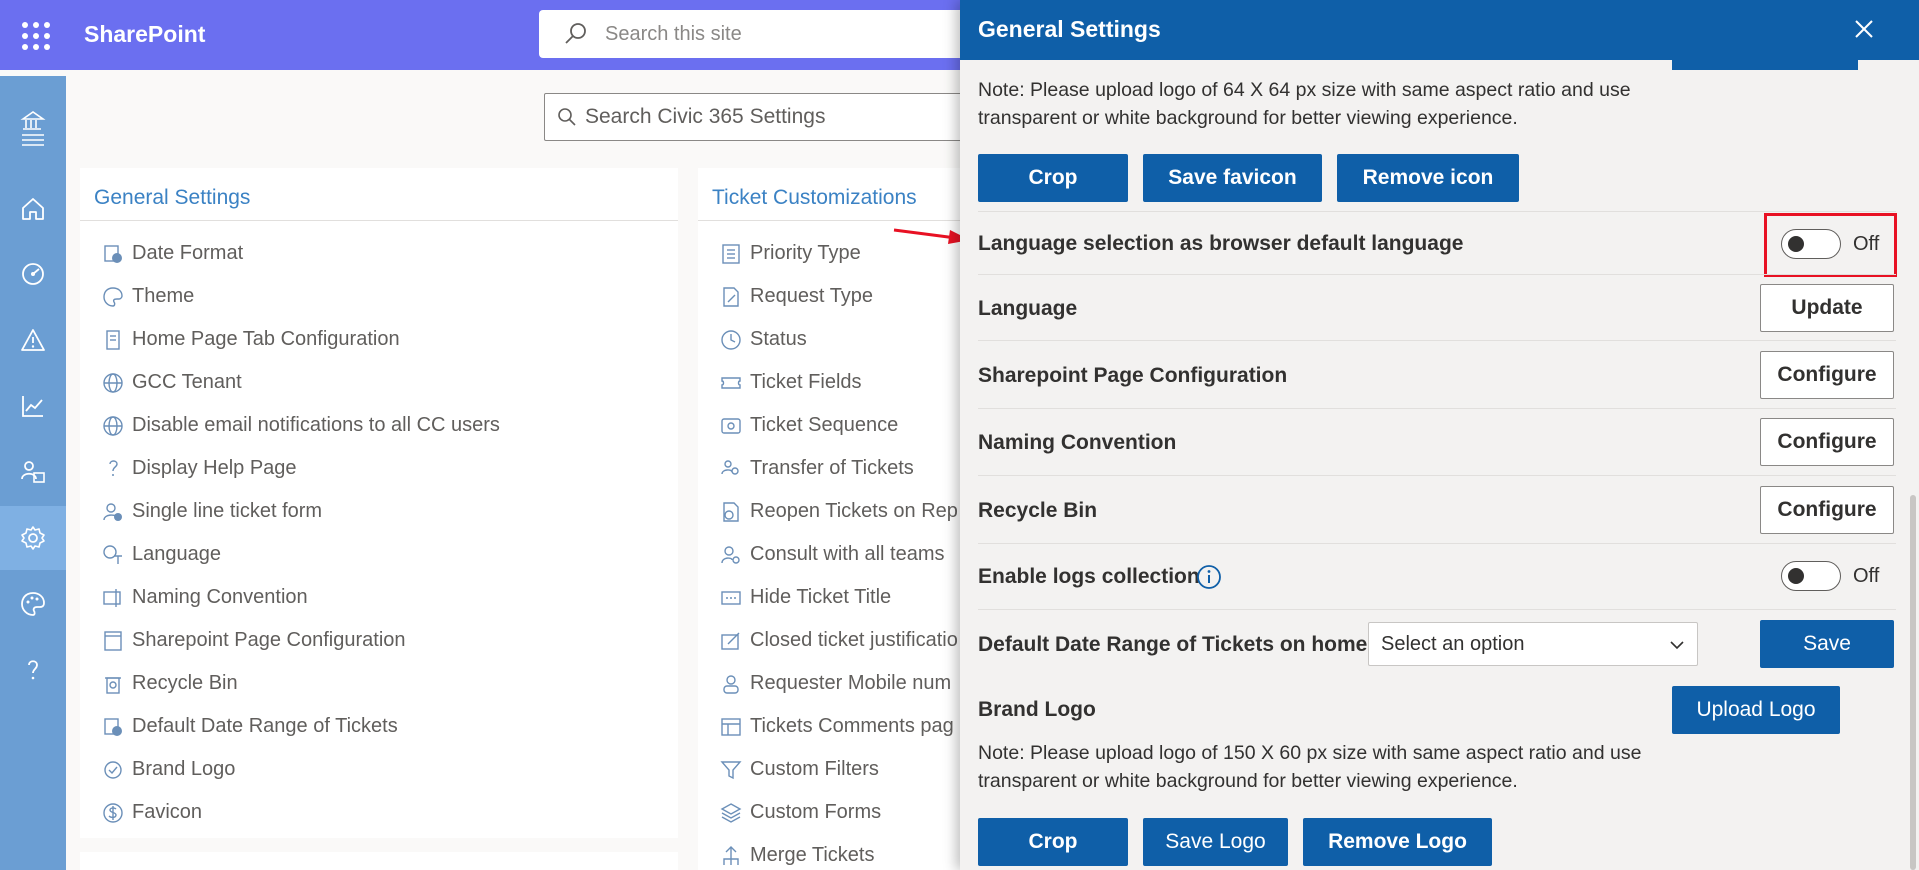 The image size is (1919, 870). What do you see at coordinates (806, 382) in the screenshot?
I see `menu-item-label: Ticket Fields` at bounding box center [806, 382].